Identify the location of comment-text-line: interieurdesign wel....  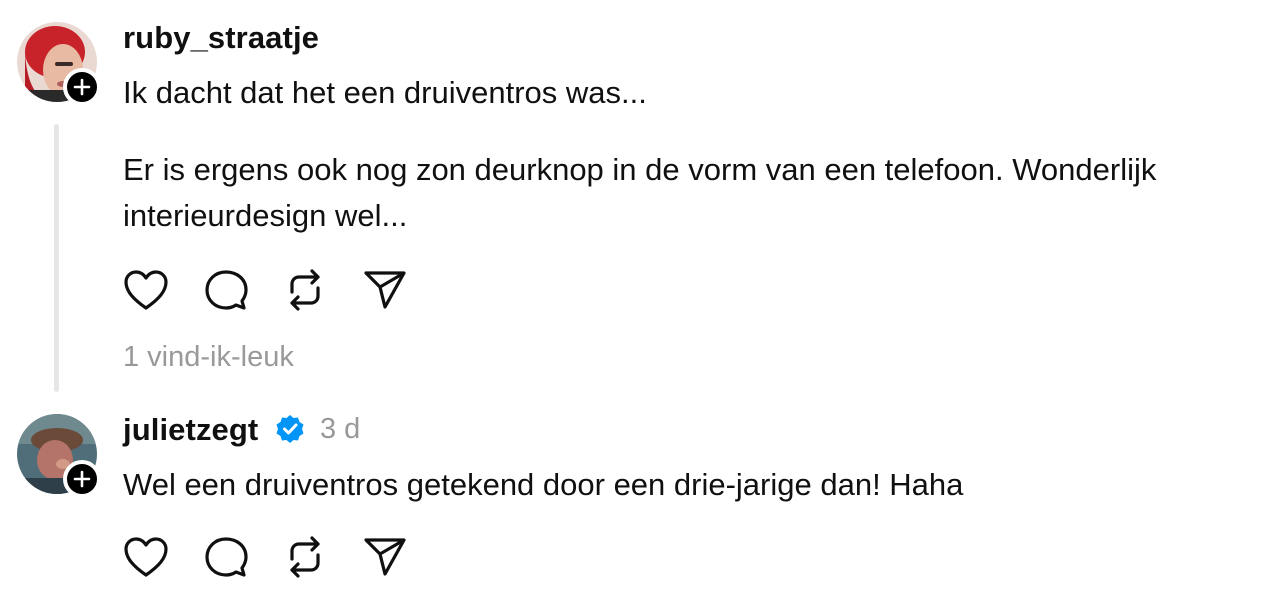
(265, 215).